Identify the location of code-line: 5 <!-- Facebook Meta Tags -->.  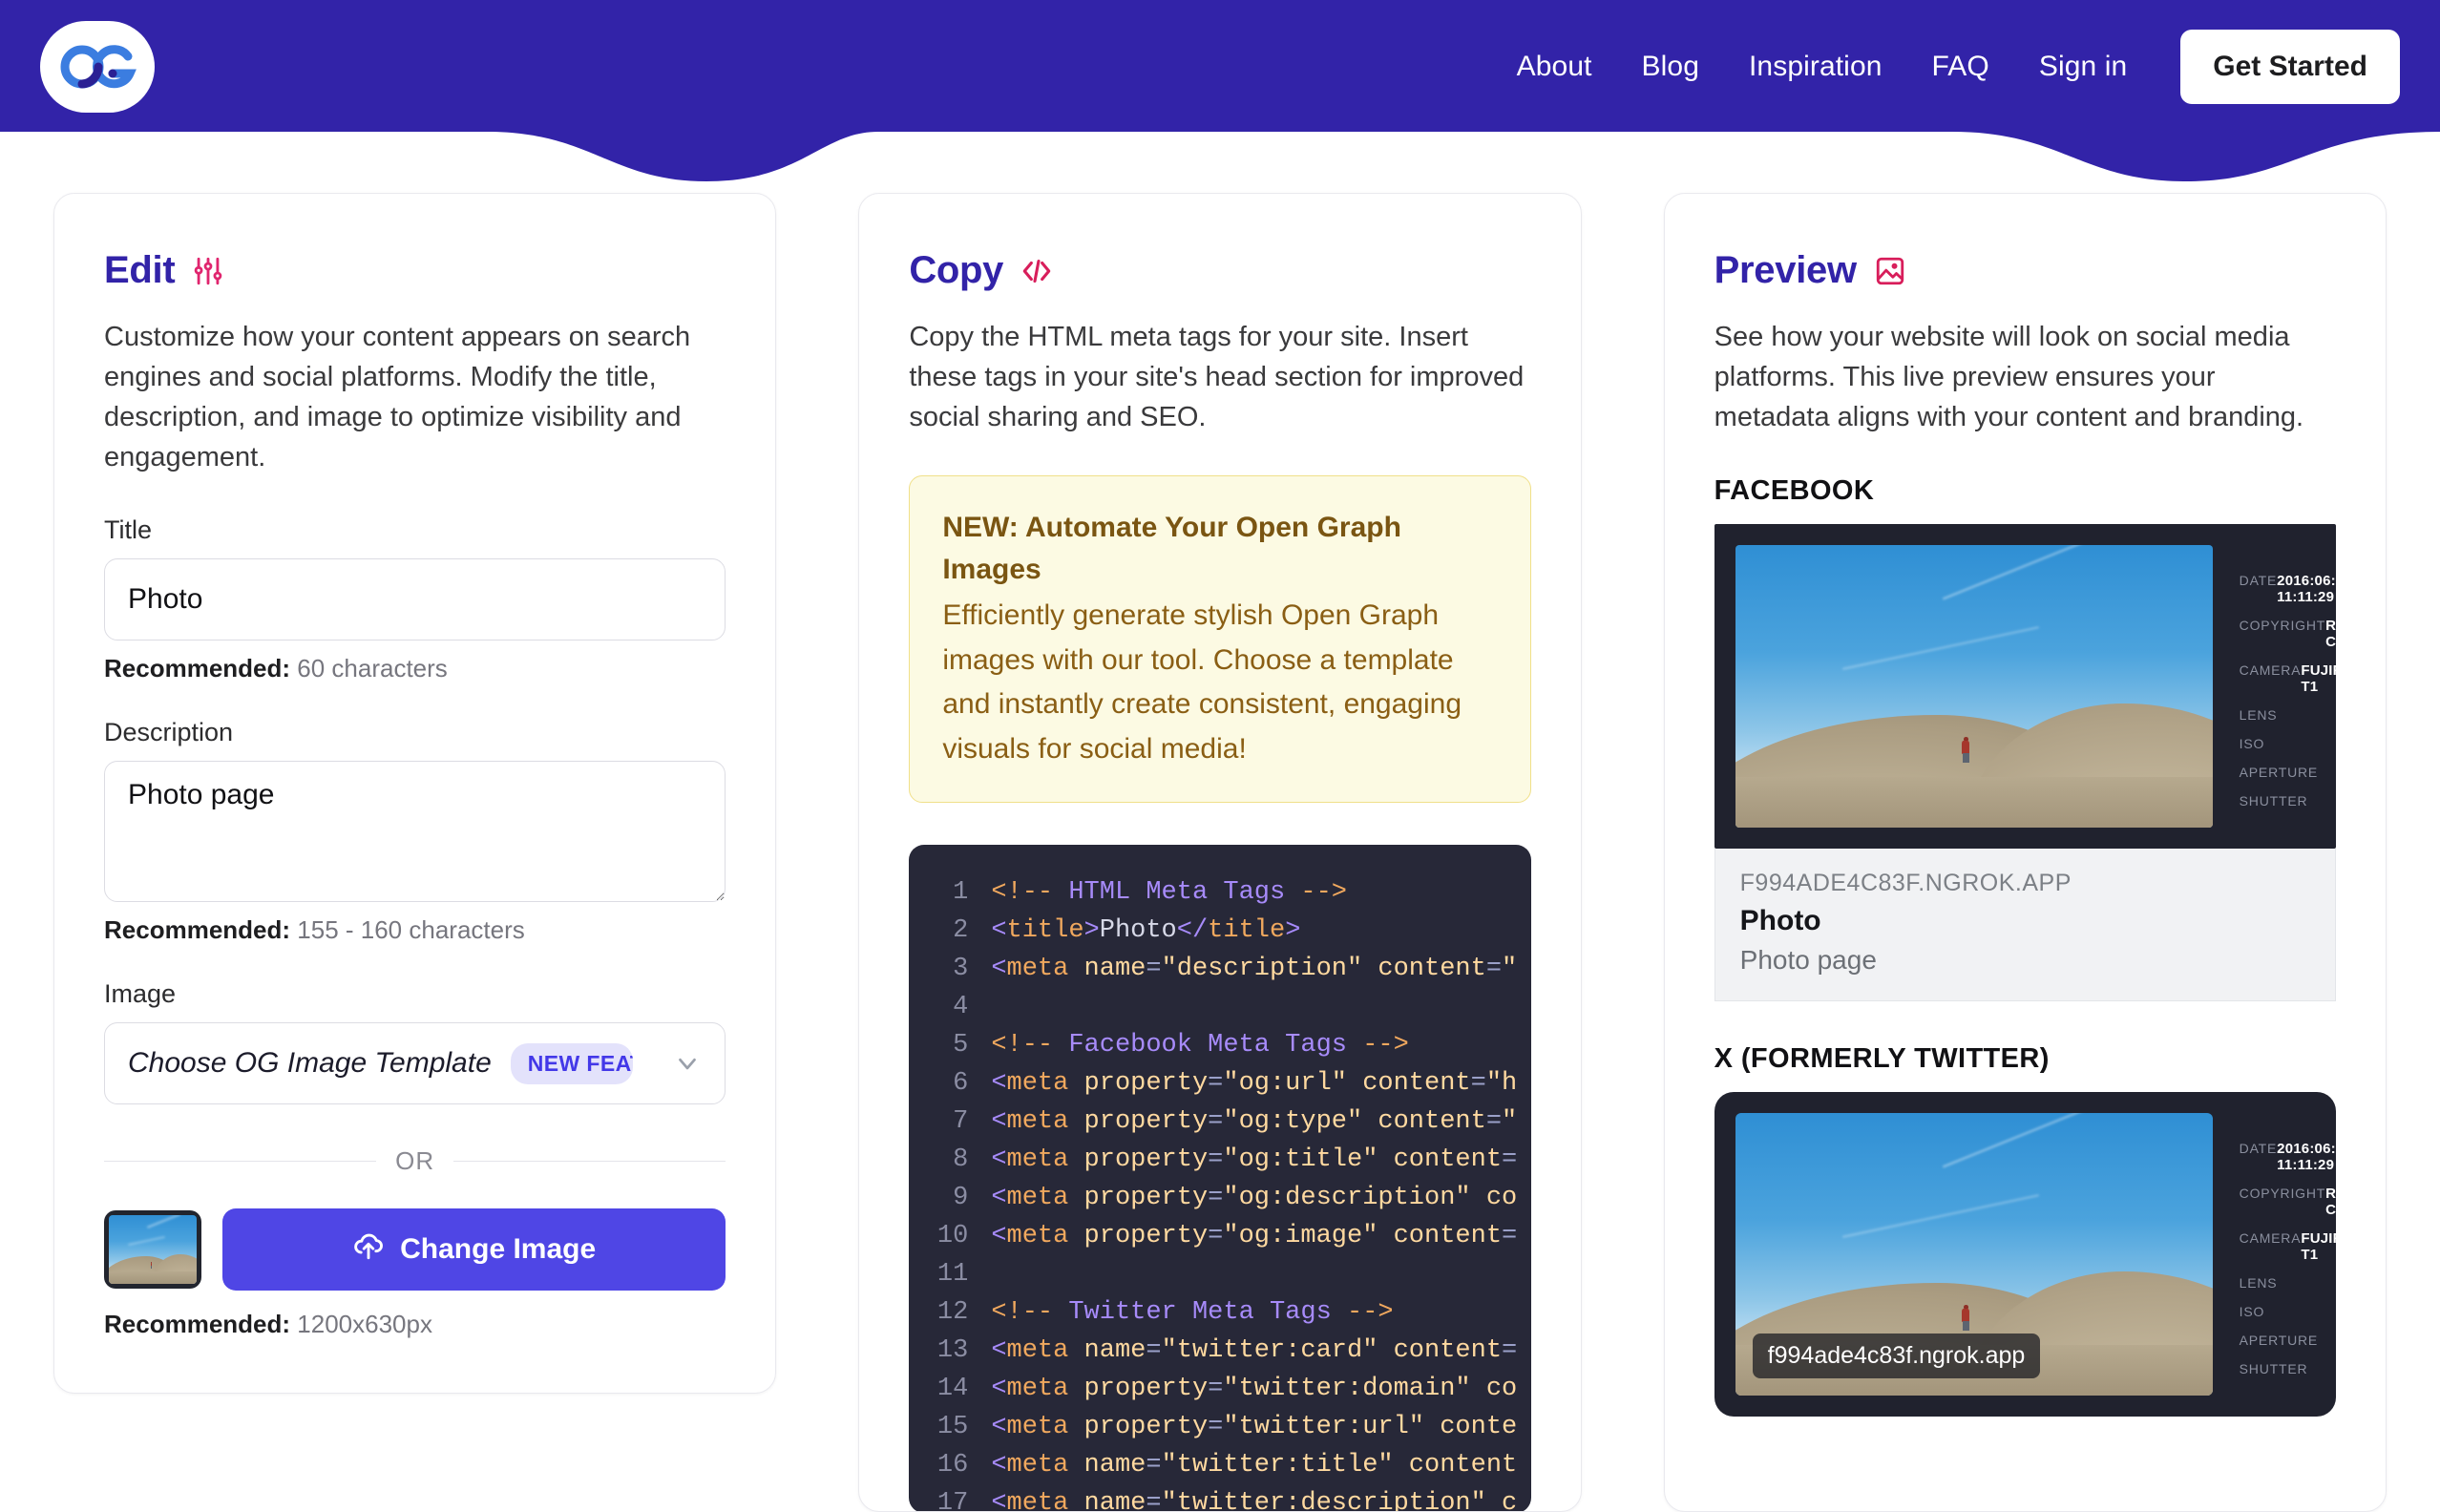
(1220, 1045).